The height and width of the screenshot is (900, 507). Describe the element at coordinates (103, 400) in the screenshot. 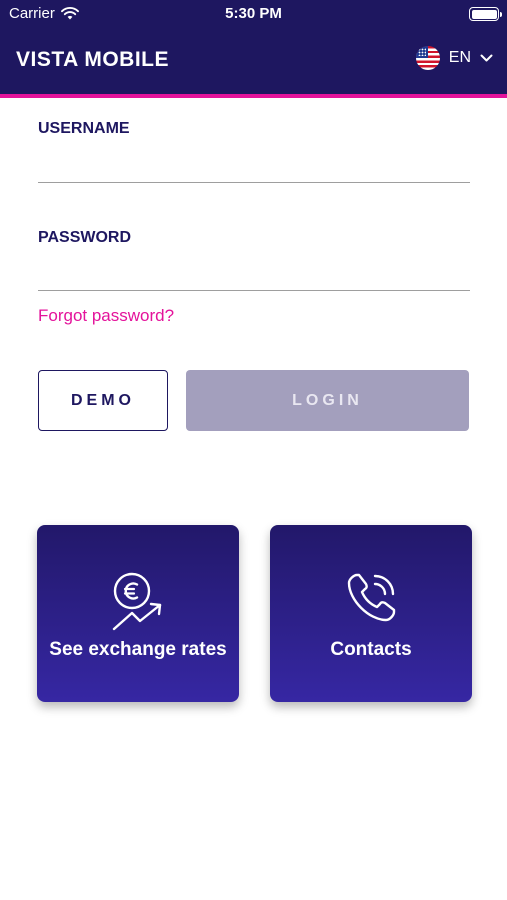

I see `demo-button: DEMO` at that location.